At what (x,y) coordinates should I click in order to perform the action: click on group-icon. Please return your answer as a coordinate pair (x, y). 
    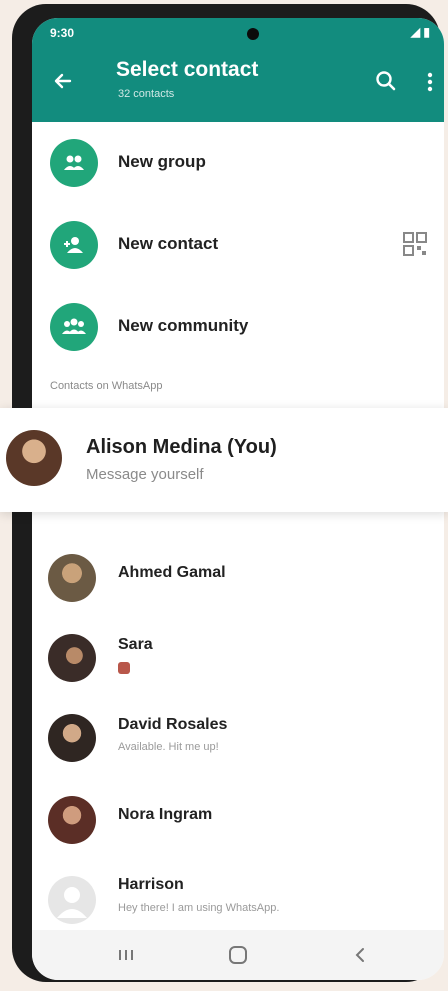
    Looking at the image, I should click on (74, 162).